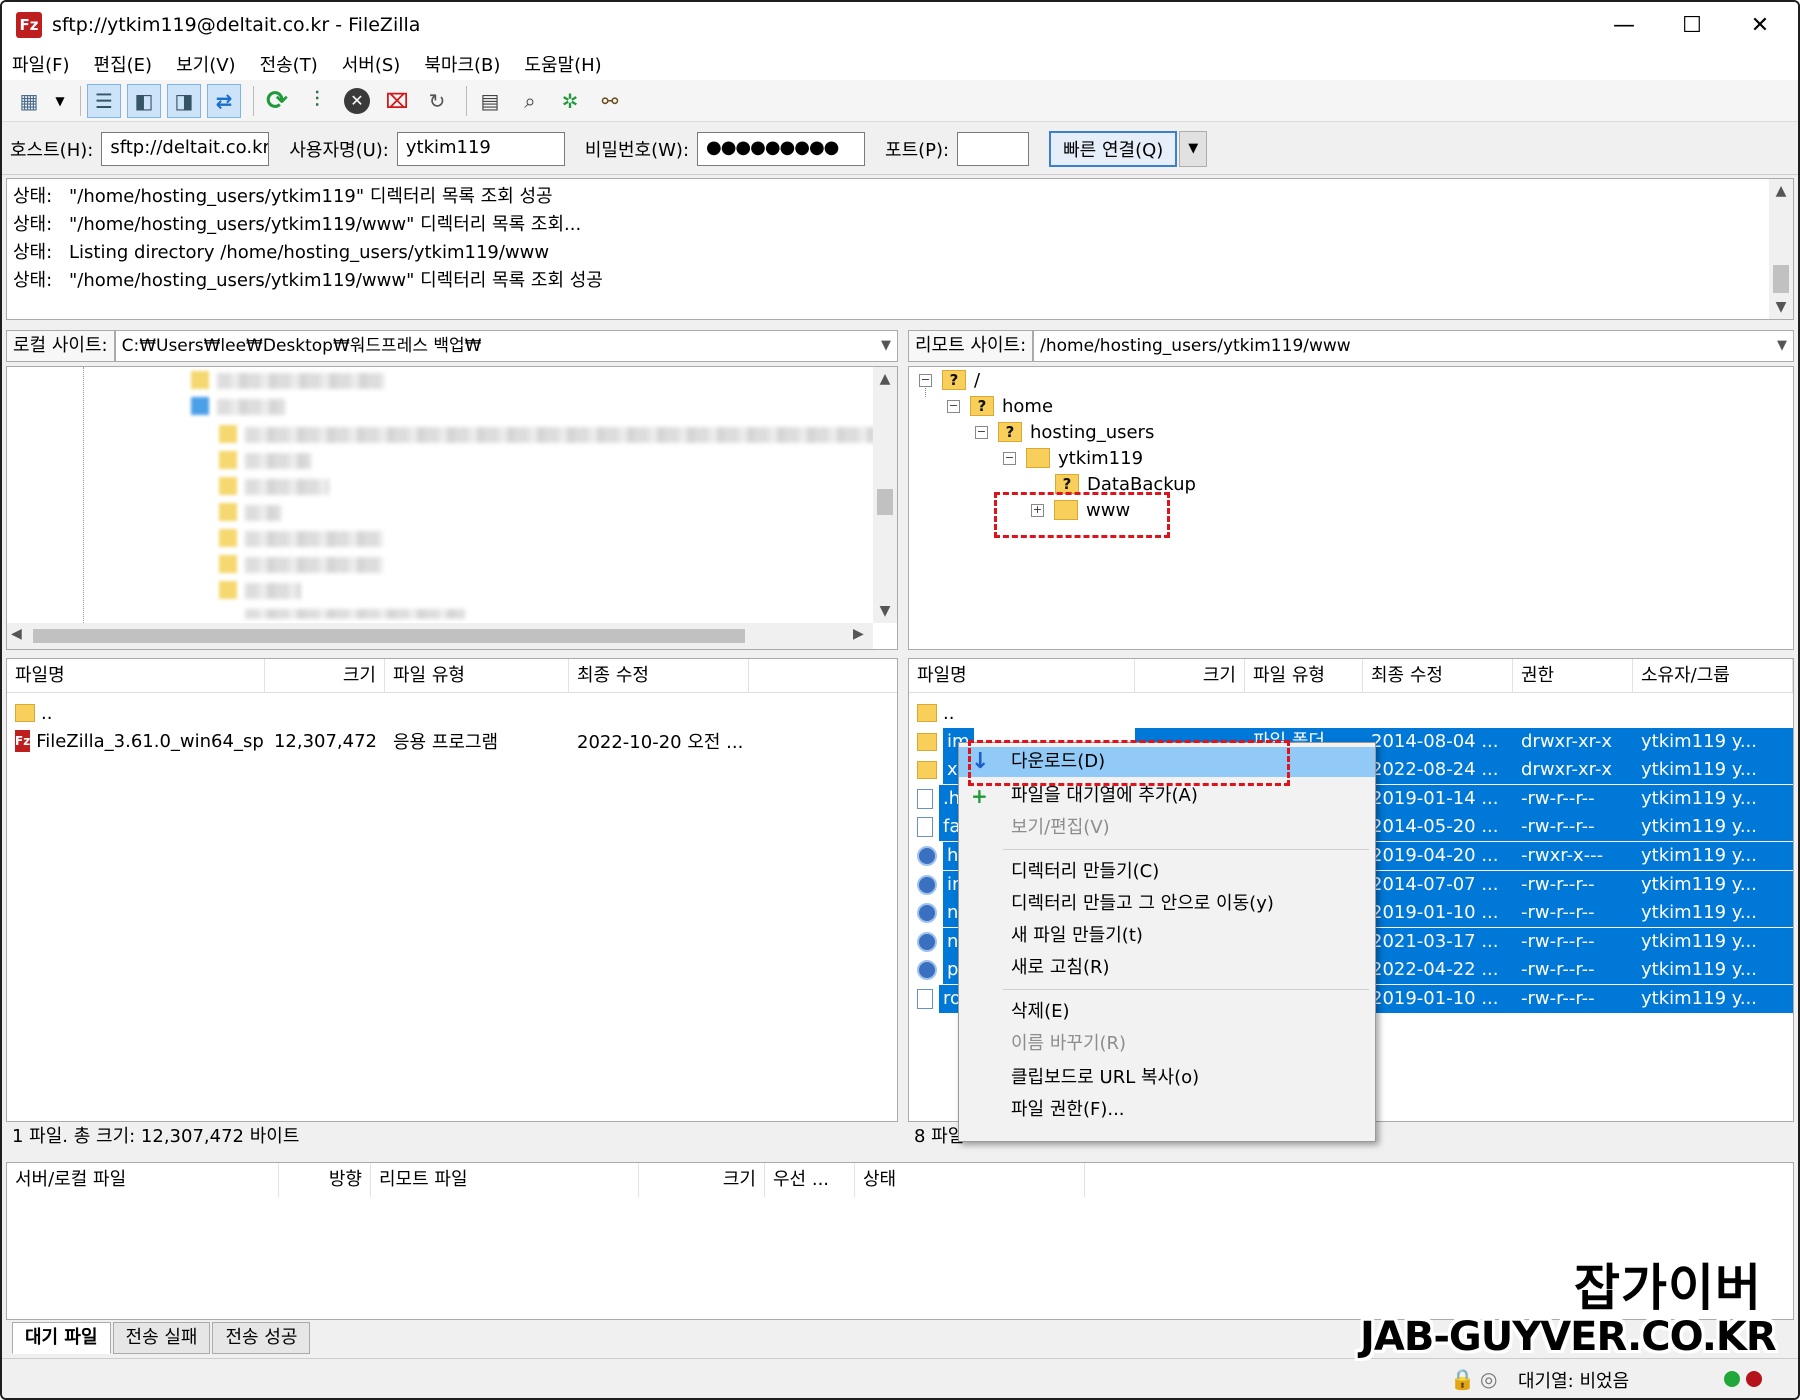 This screenshot has height=1400, width=1800. I want to click on column-direction: 방향, so click(325, 1180).